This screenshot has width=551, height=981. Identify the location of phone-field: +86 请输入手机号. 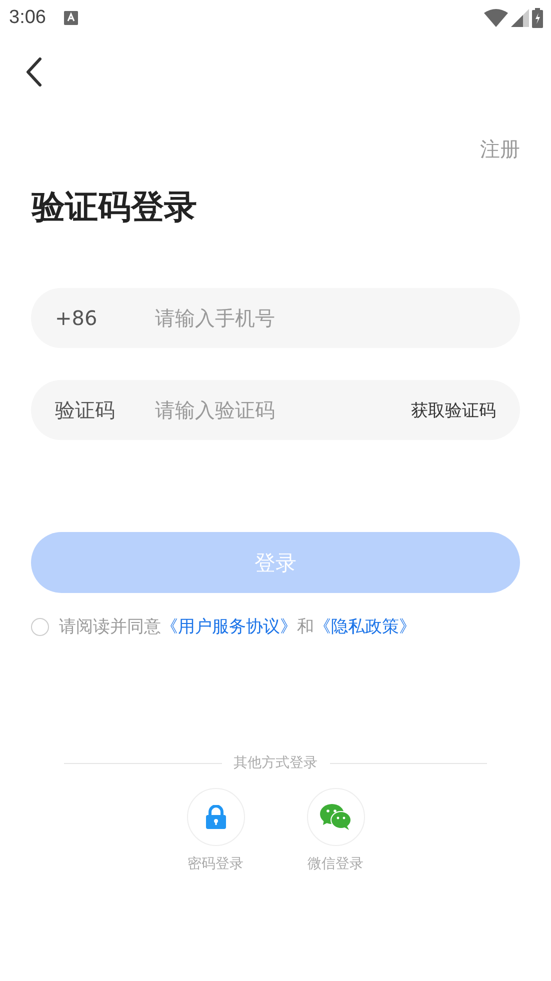
(275, 318).